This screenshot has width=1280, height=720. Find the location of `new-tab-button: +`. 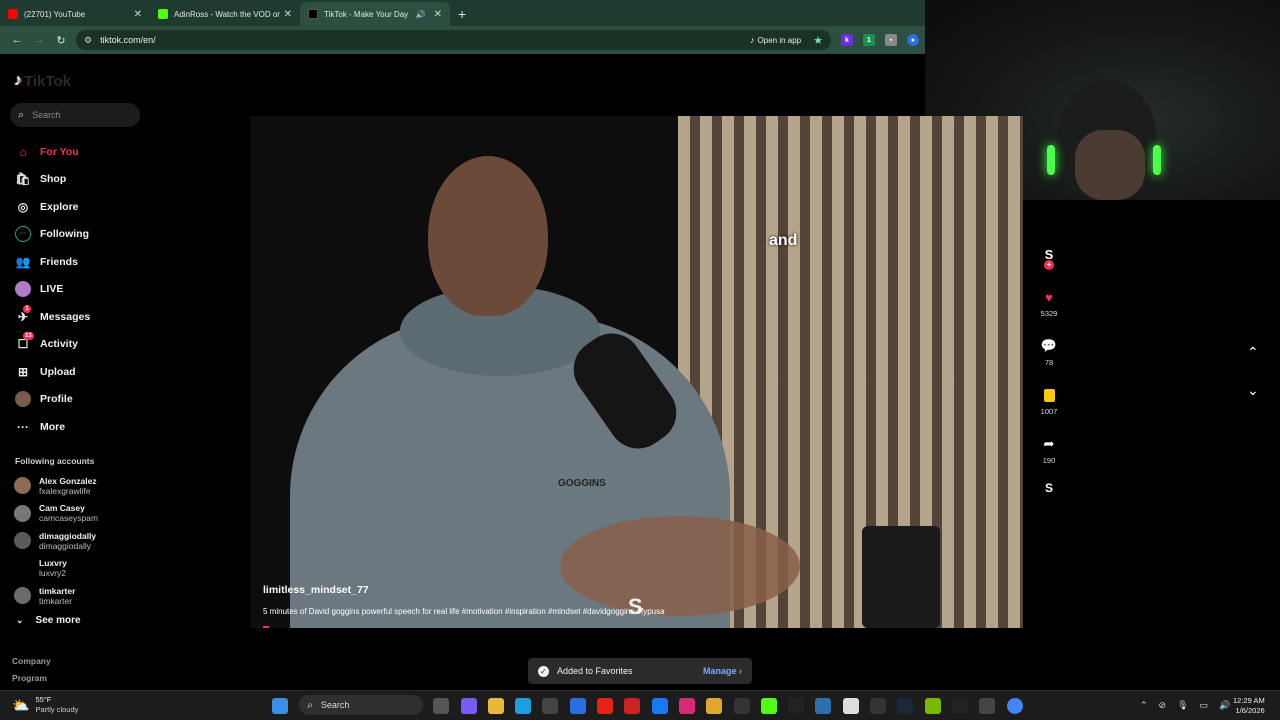

new-tab-button: + is located at coordinates (462, 14).